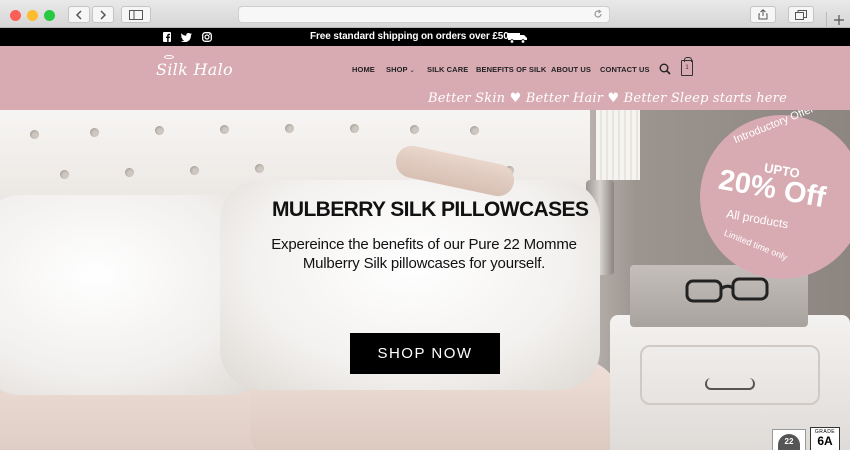 Image resolution: width=850 pixels, height=450 pixels. Describe the element at coordinates (194, 69) in the screenshot. I see `site-logo: Silk Halo` at that location.